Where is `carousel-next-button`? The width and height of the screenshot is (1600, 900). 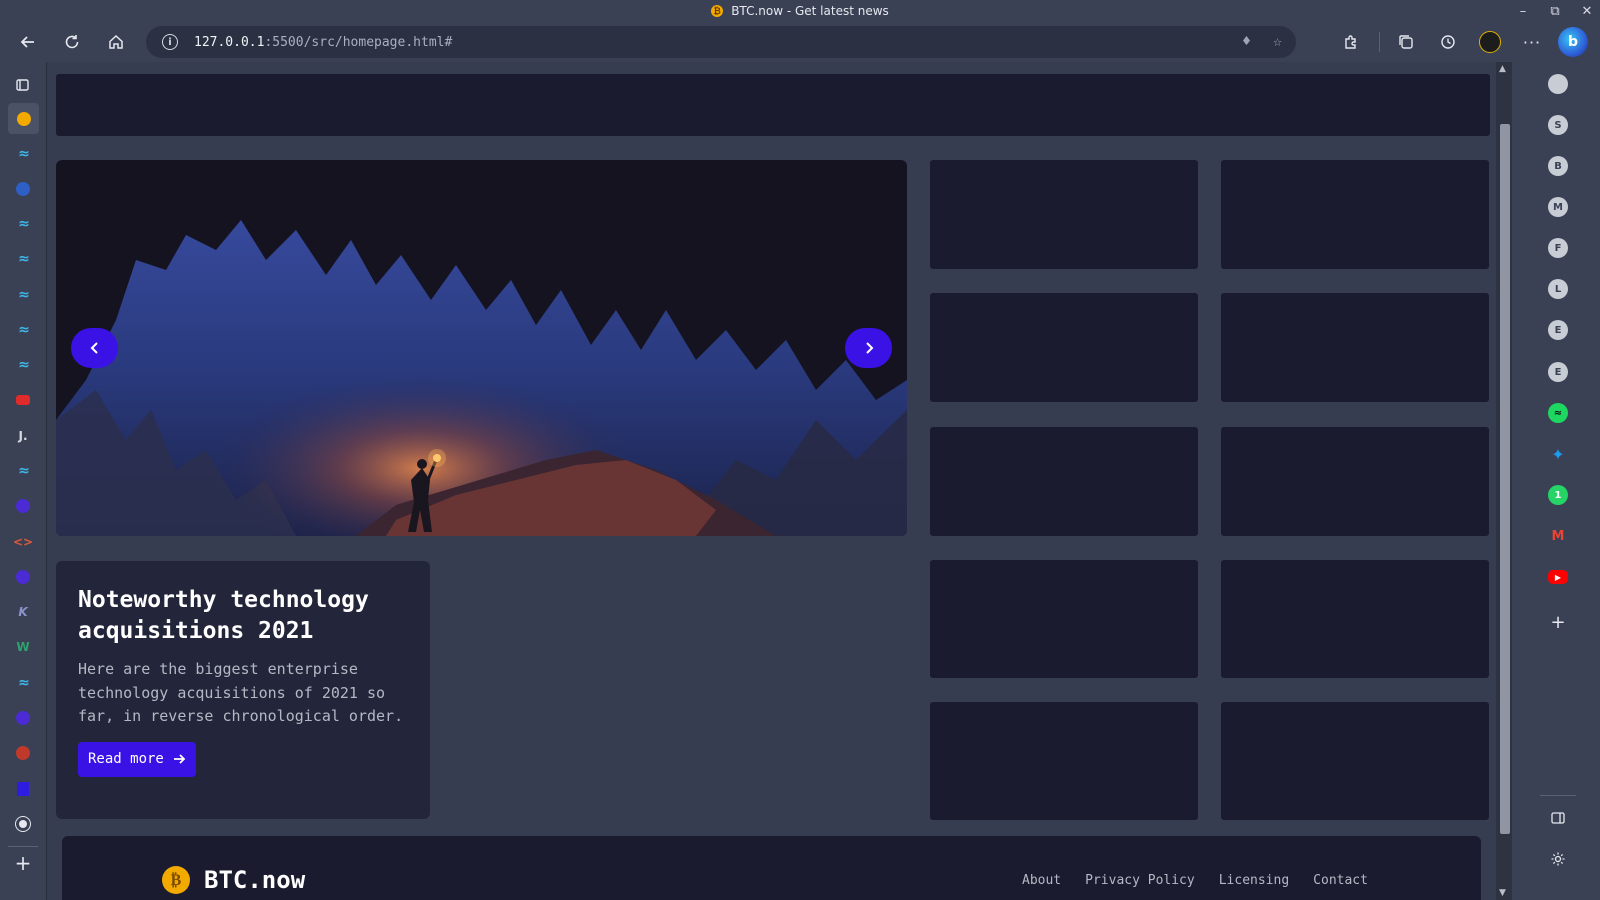
carousel-next-button is located at coordinates (868, 348).